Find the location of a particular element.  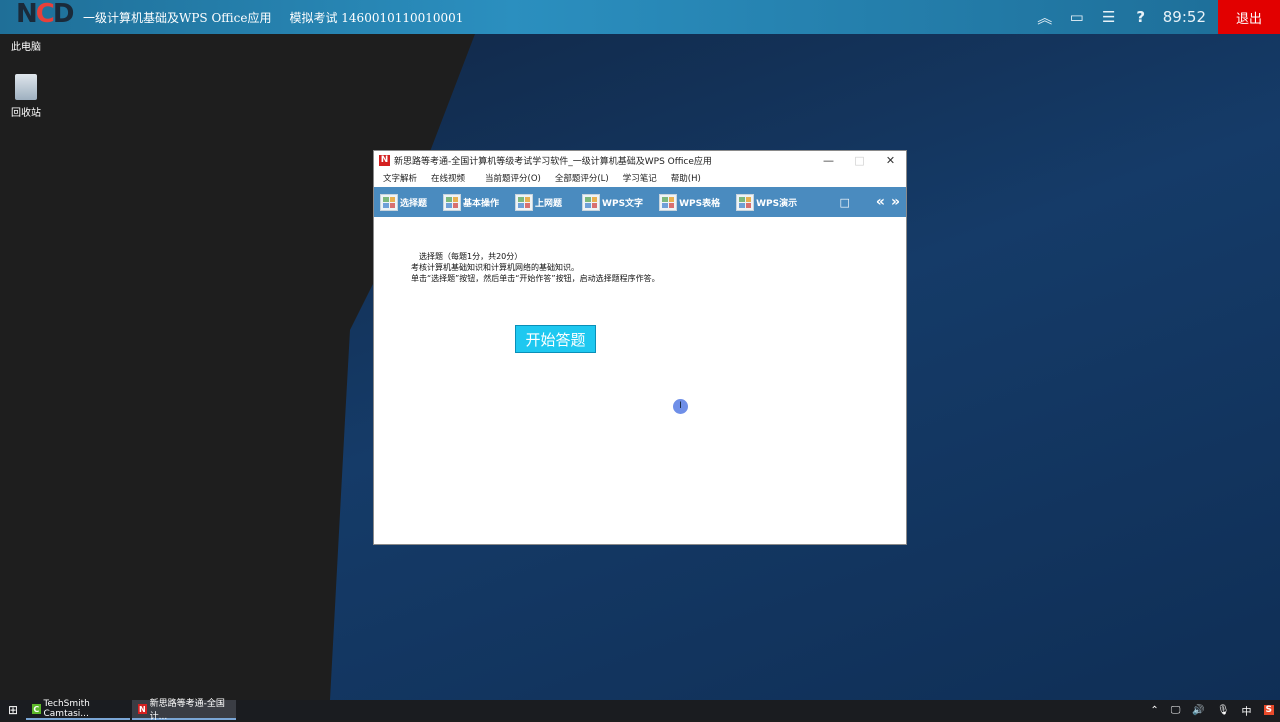

menu-bar: 文字解析 在线视频 当前题评分(O) 全部题评分(L) 学习笔记 帮助(H) is located at coordinates (640, 178).